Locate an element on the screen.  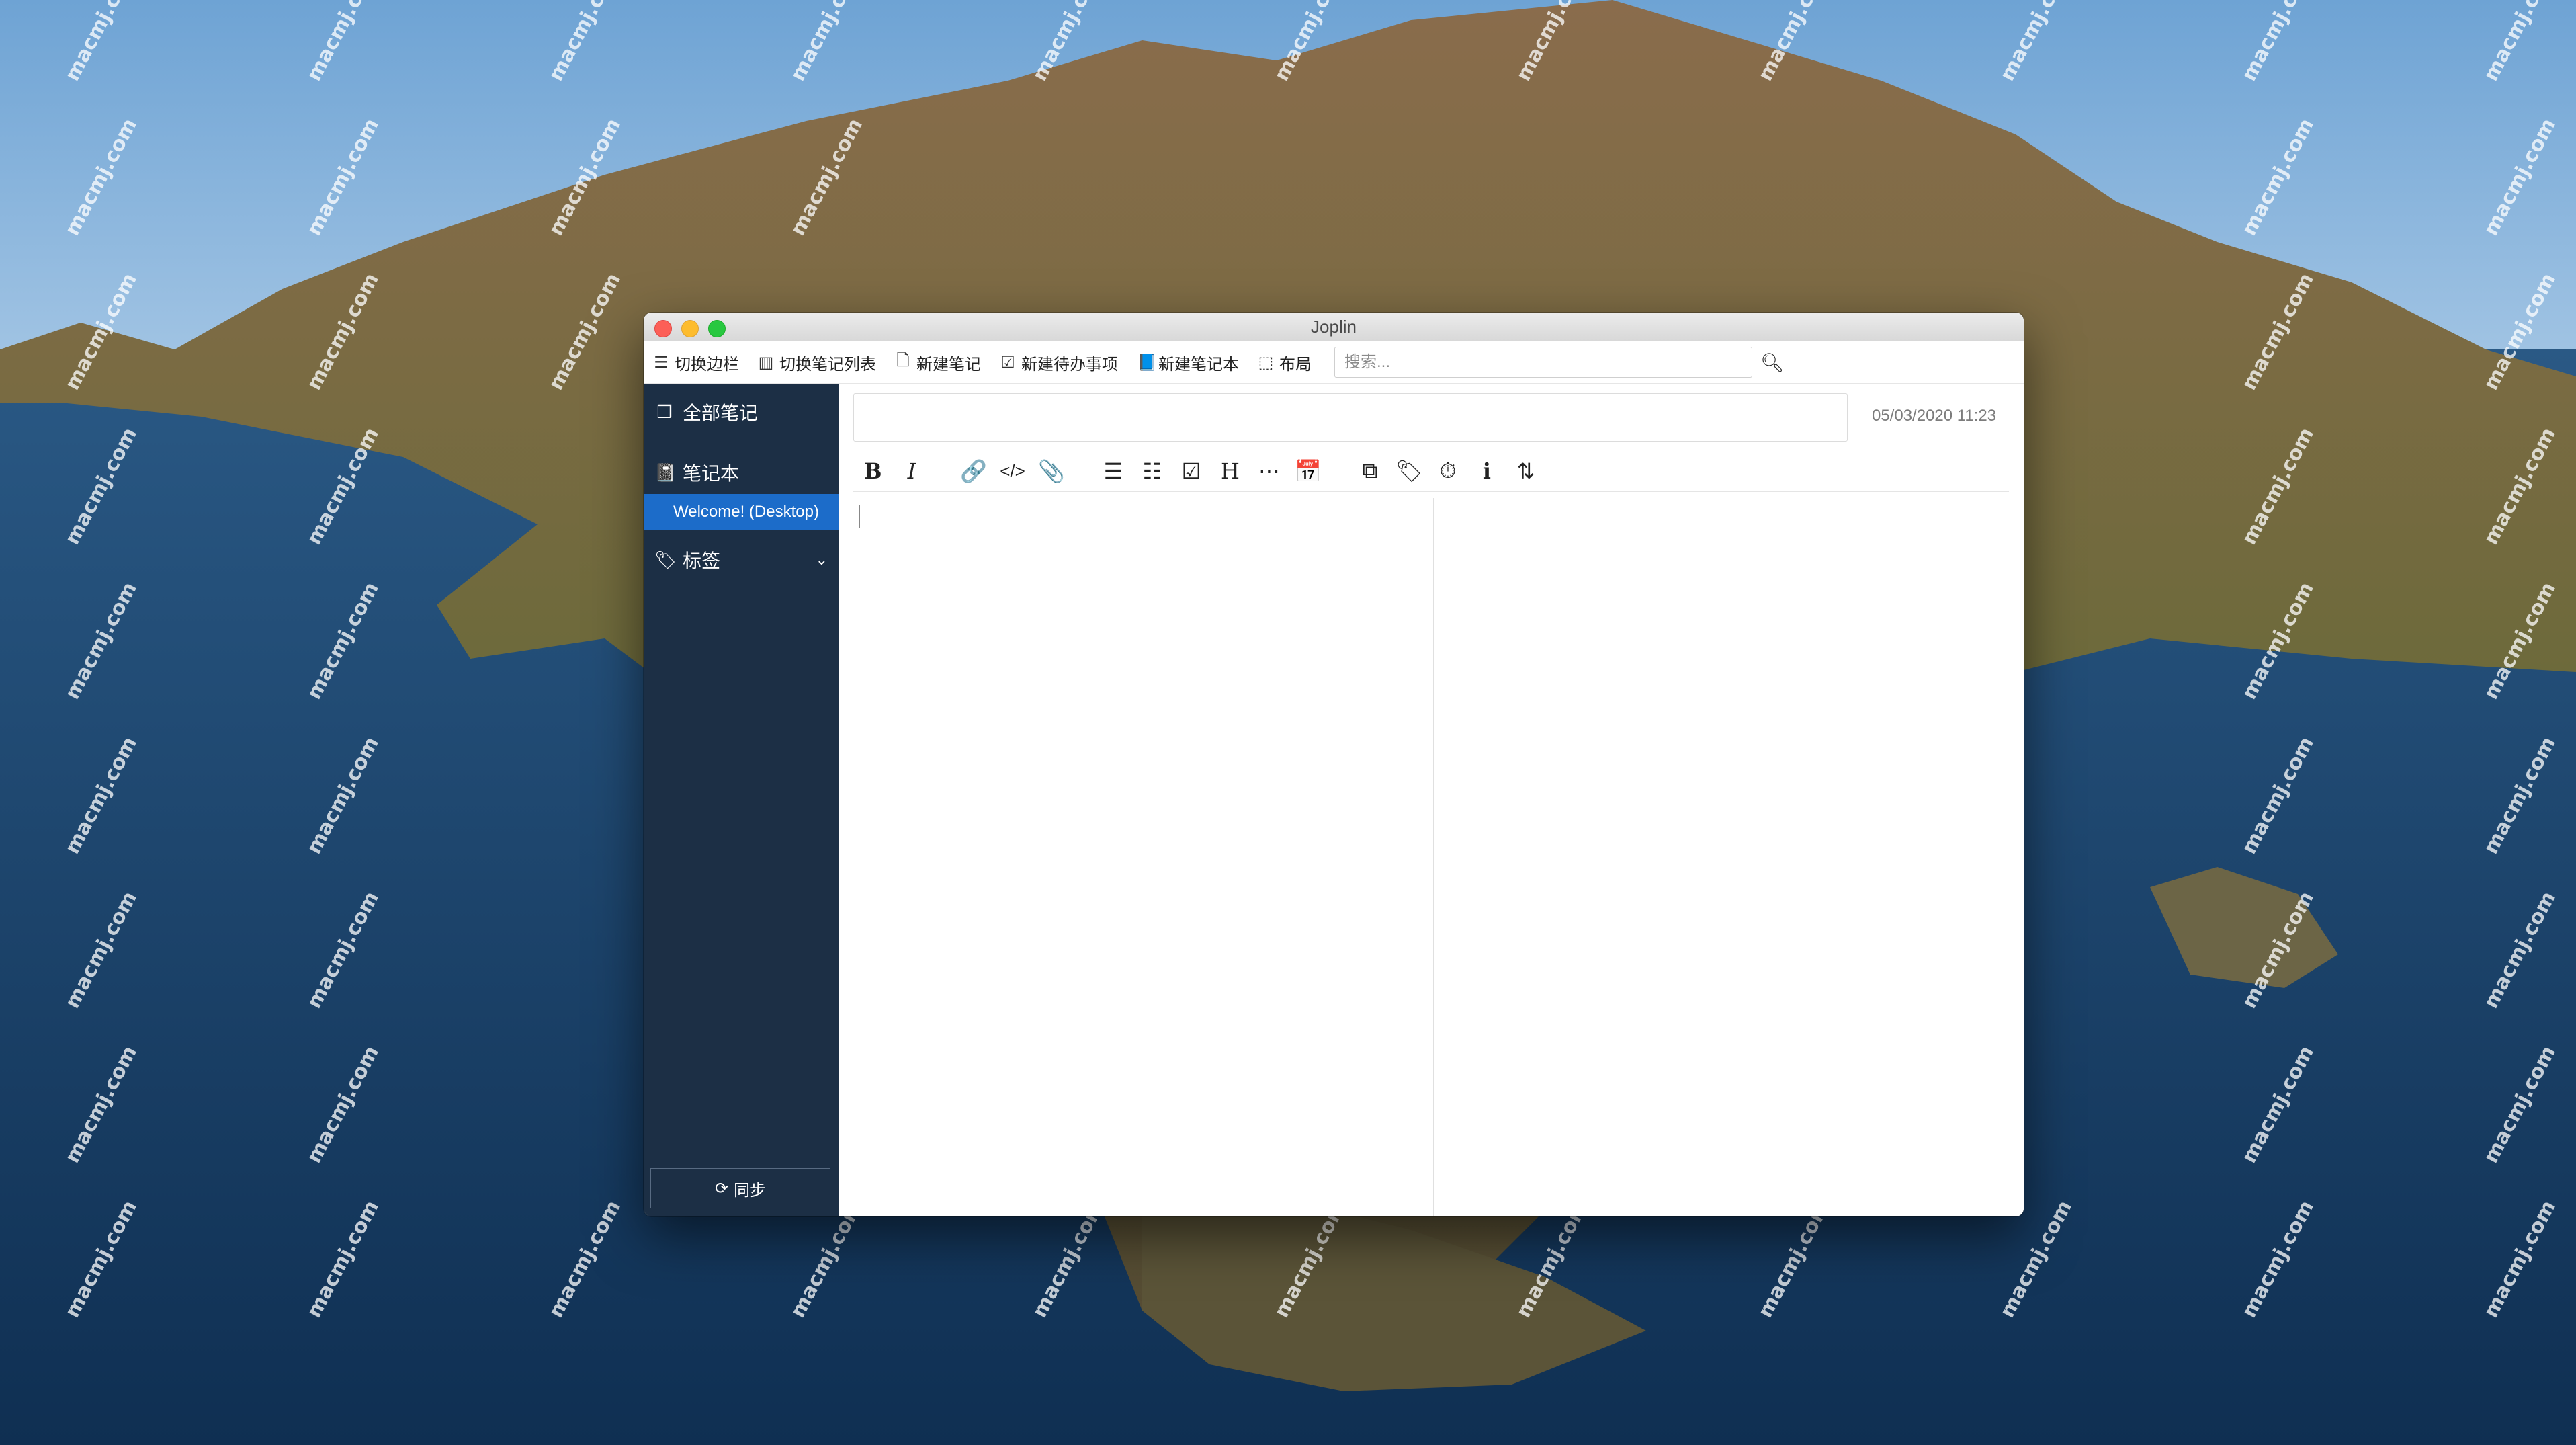
numbered-list-button: ☰ is located at coordinates (1113, 471).